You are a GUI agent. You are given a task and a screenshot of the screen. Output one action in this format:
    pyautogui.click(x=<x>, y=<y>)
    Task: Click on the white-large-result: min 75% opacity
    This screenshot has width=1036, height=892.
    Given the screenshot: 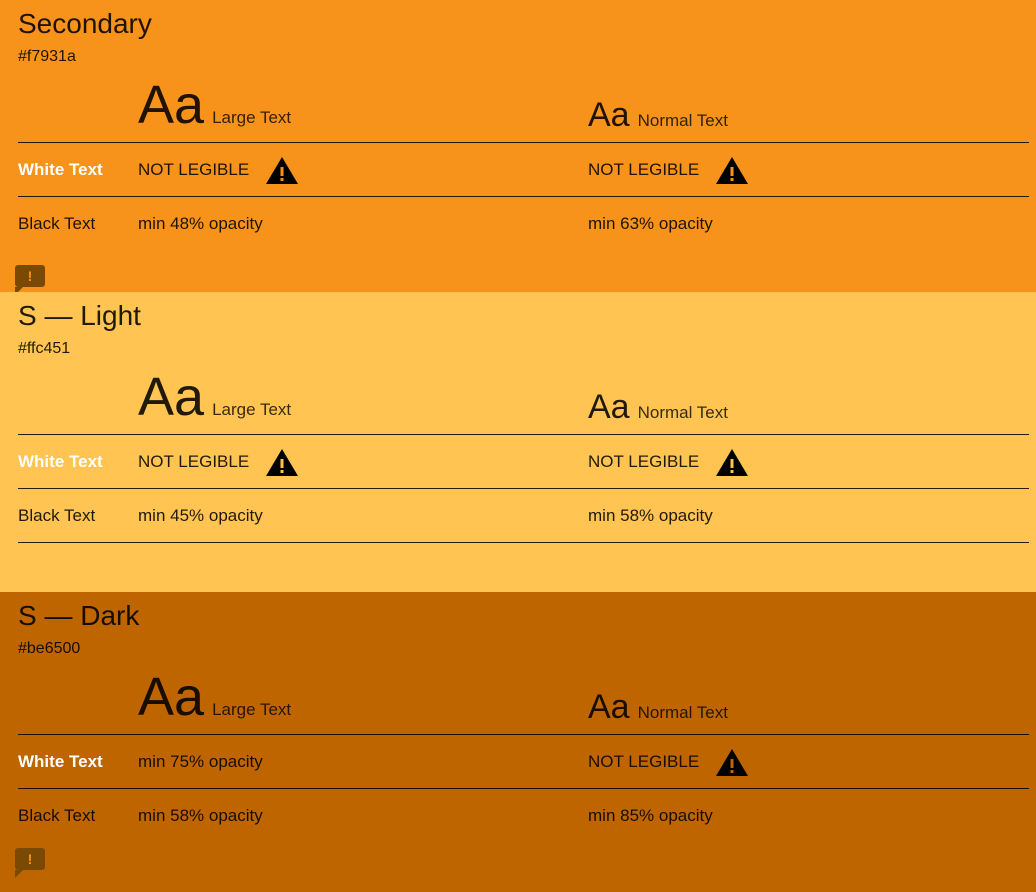 What is the action you would take?
    pyautogui.click(x=200, y=762)
    